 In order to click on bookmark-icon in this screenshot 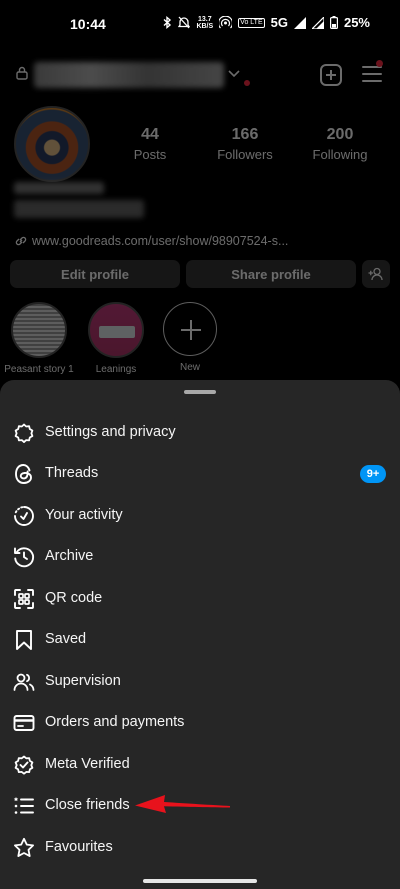, I will do `click(24, 640)`.